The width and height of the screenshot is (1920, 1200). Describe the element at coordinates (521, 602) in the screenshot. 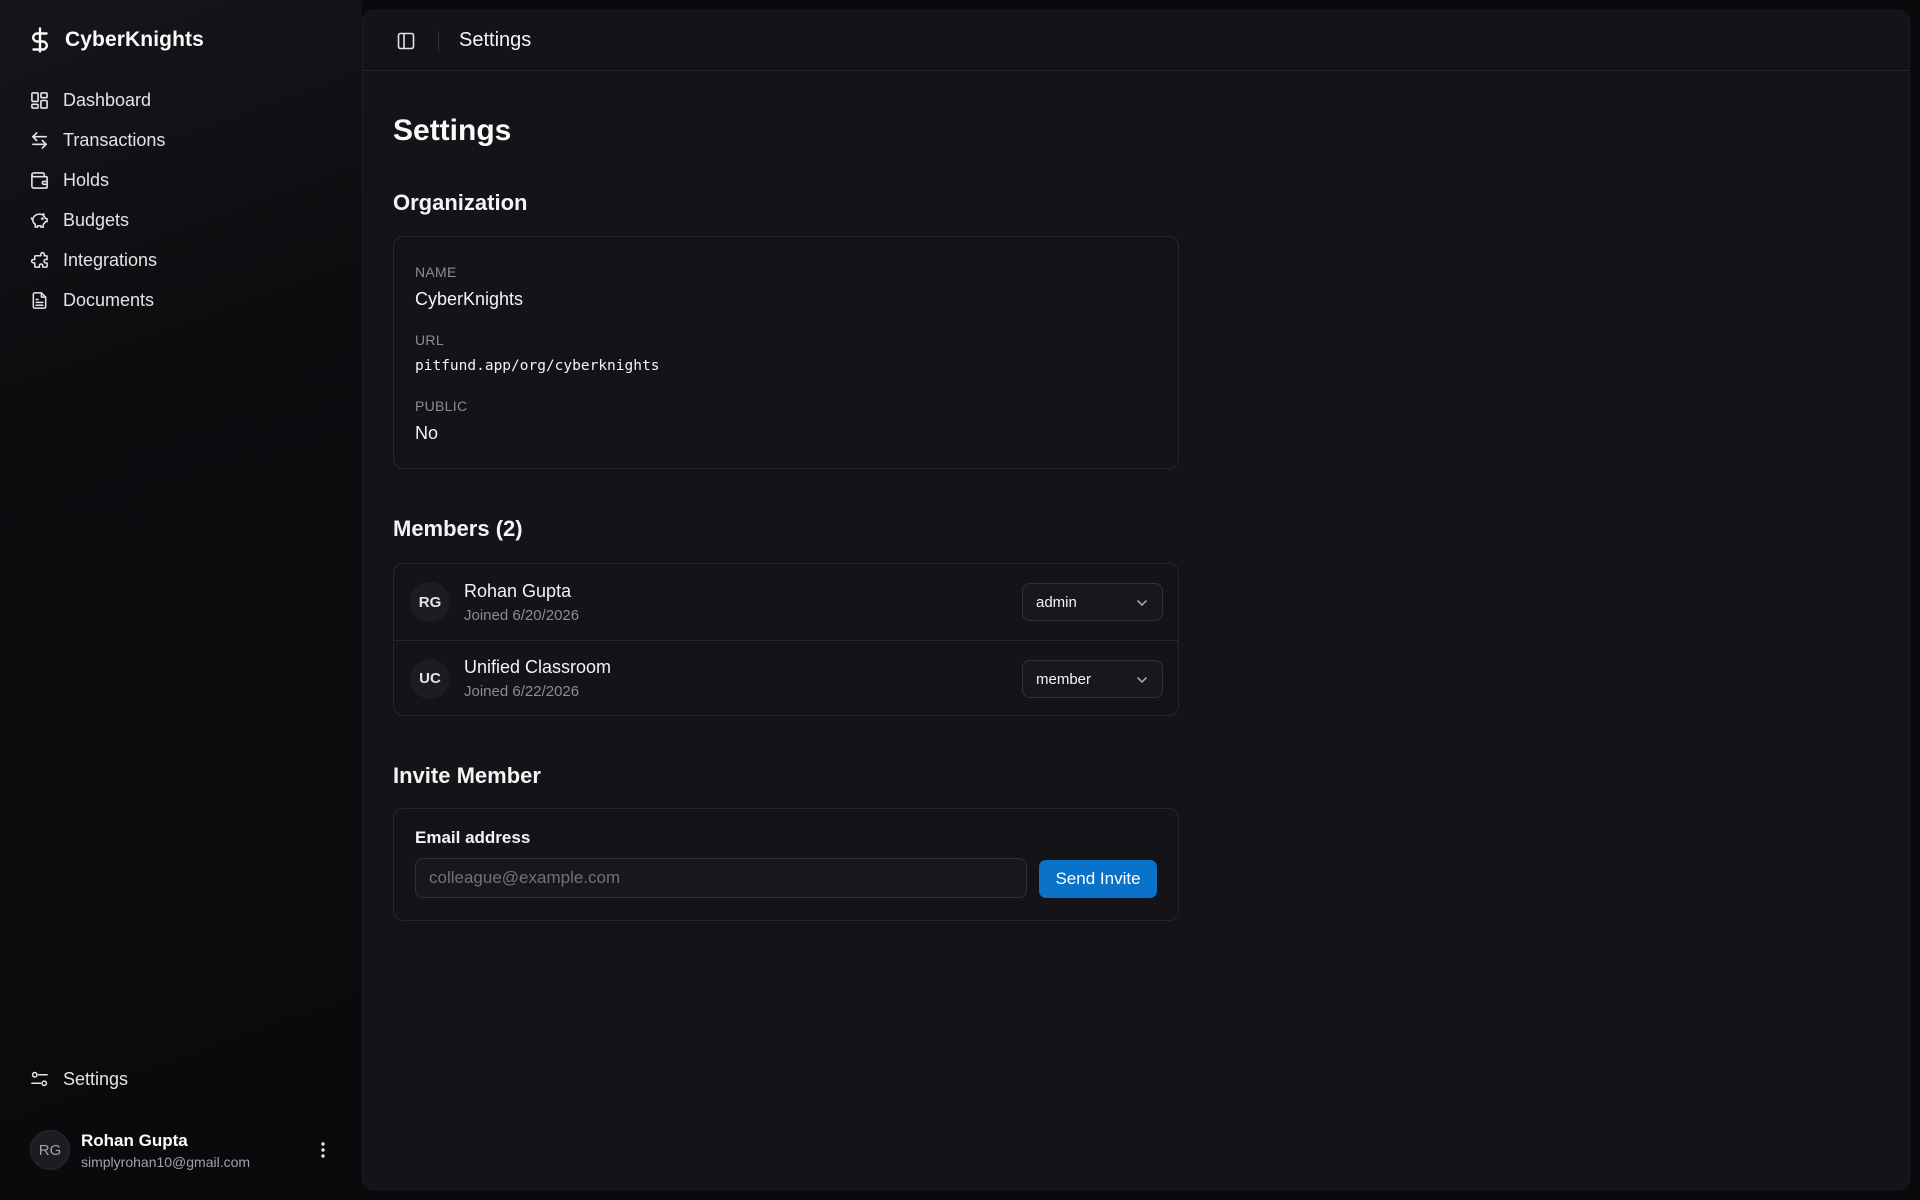

I see `member-info: Rohan Gupta Joined 6/20/2026` at that location.